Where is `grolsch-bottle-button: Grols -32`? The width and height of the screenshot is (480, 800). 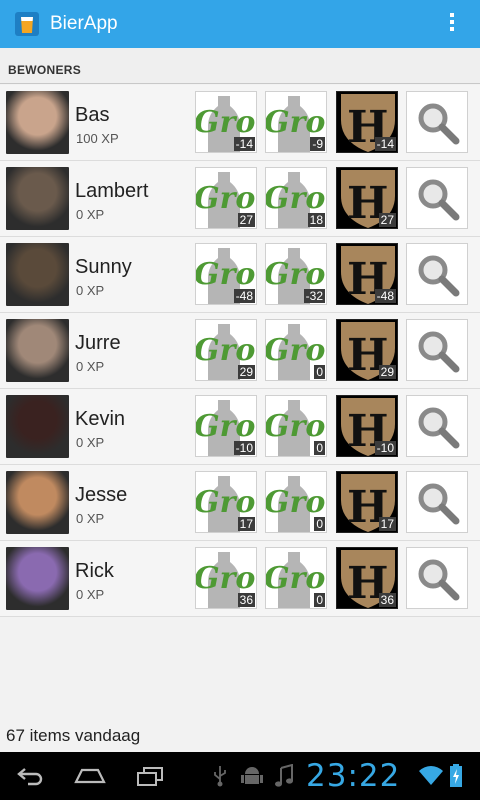 grolsch-bottle-button: Grols -32 is located at coordinates (296, 274).